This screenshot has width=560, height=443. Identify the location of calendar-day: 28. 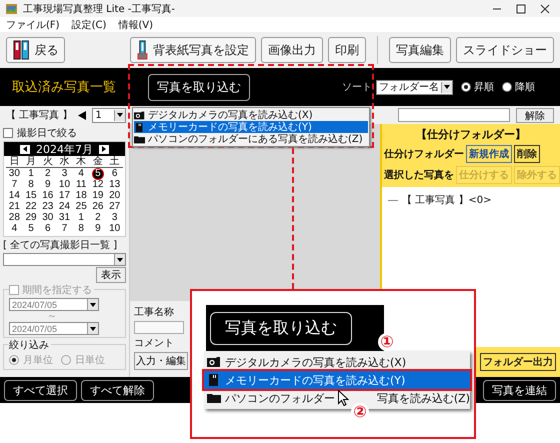
(14, 217).